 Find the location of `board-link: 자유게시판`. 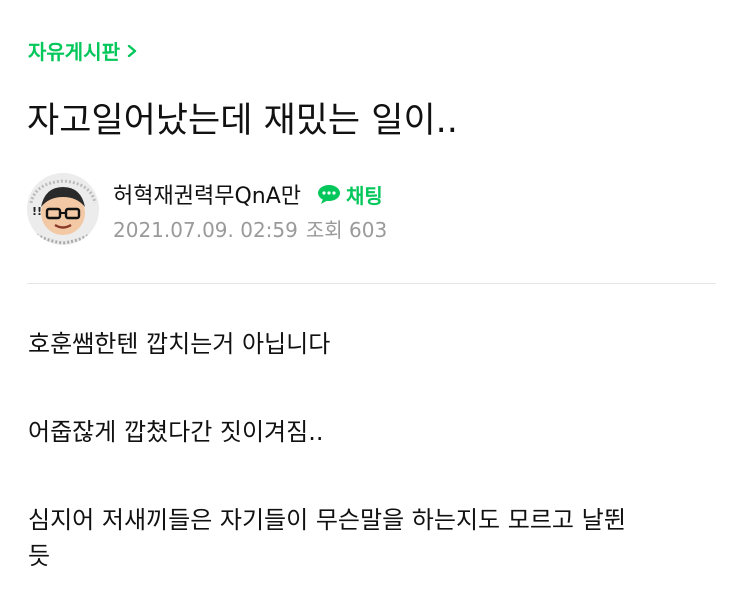

board-link: 자유게시판 is located at coordinates (83, 50).